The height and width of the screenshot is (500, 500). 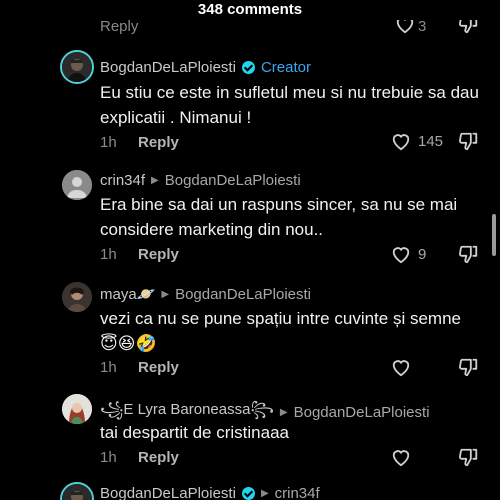 What do you see at coordinates (422, 254) in the screenshot?
I see `like-count: 9` at bounding box center [422, 254].